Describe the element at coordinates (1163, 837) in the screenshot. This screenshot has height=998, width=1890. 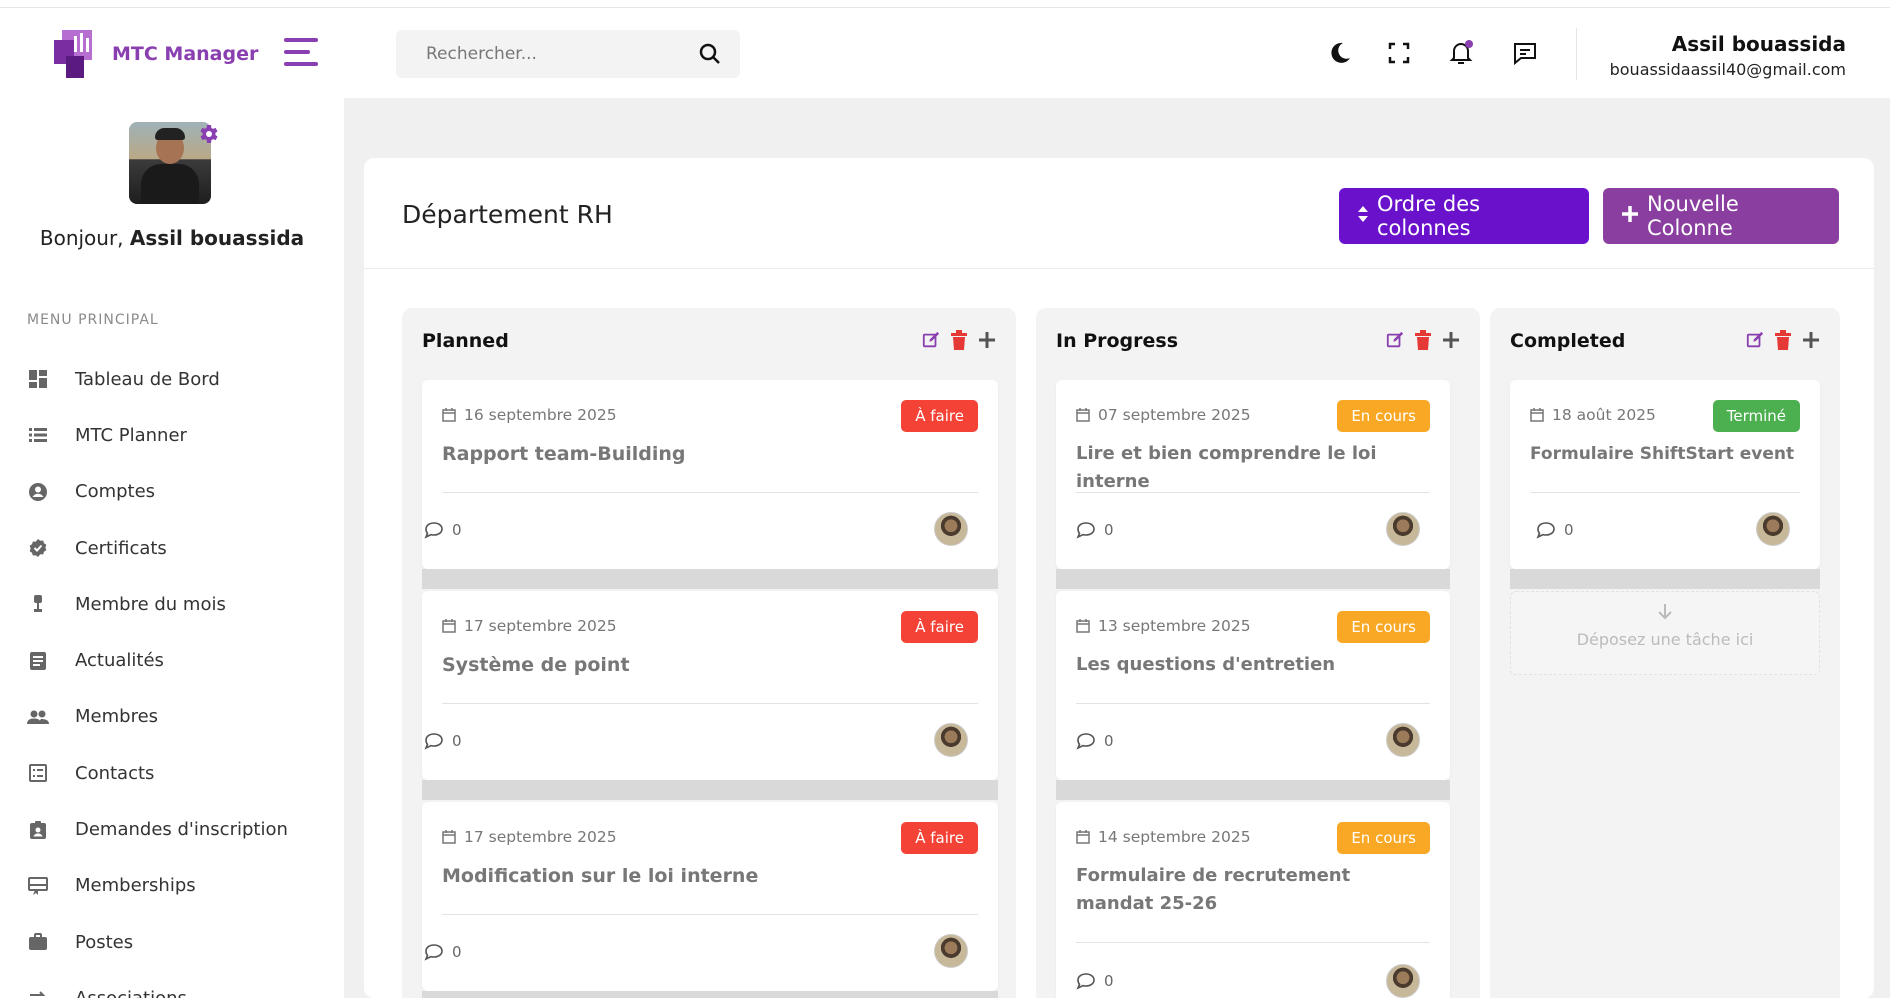
I see `task-date: 14 septembre 2025` at that location.